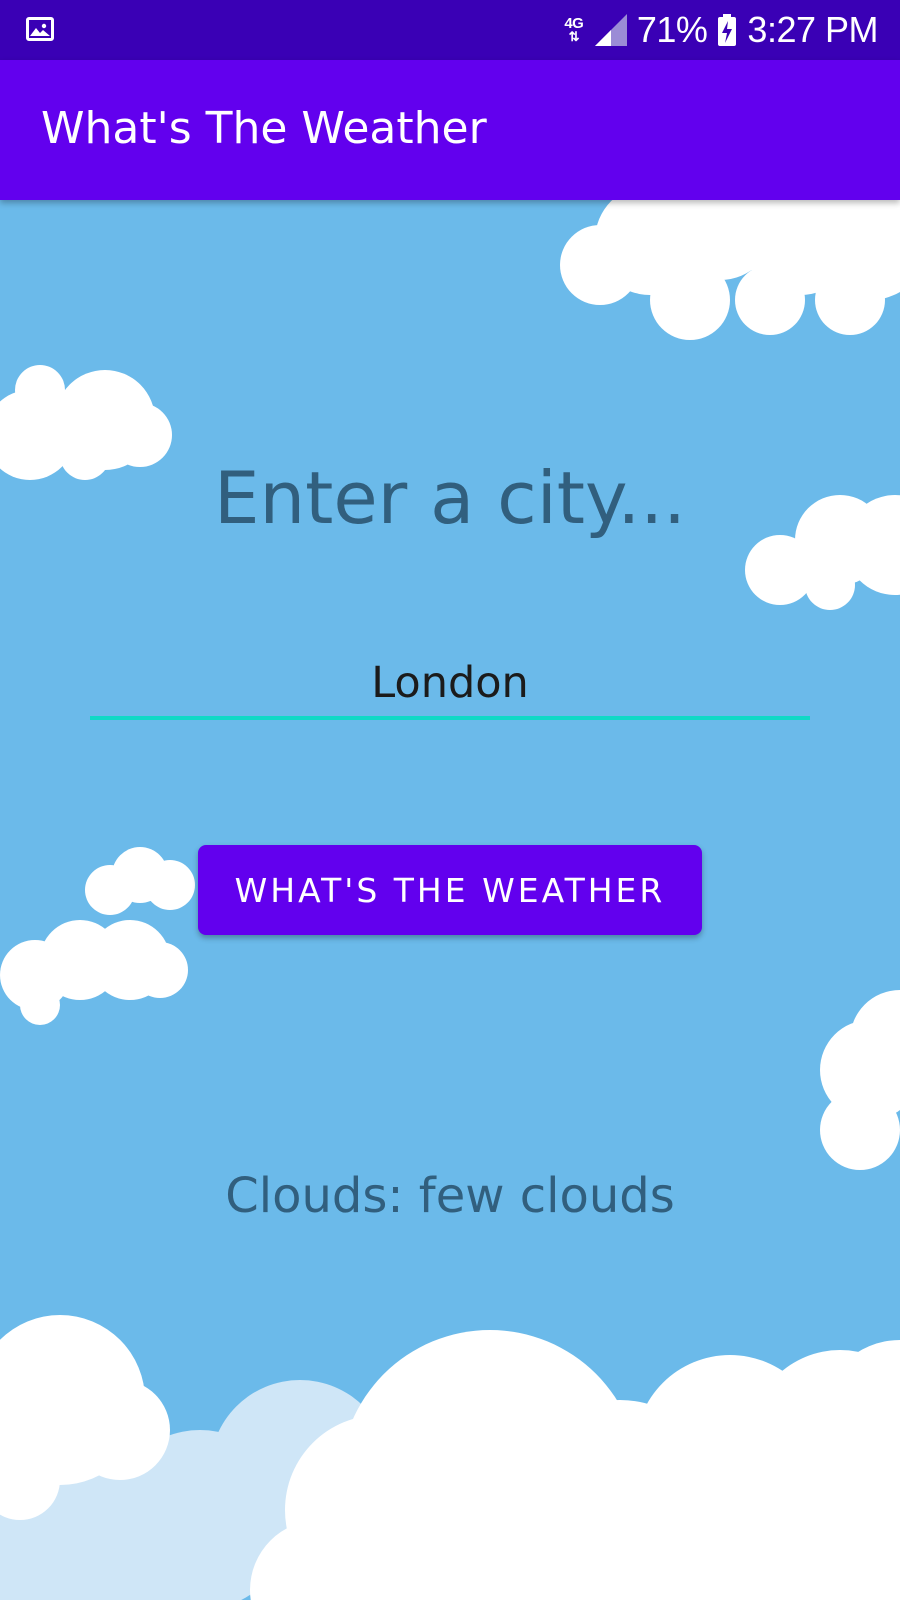 The width and height of the screenshot is (900, 1600). I want to click on whats-the-weather-button: WHAT'S THE WEATHER, so click(450, 890).